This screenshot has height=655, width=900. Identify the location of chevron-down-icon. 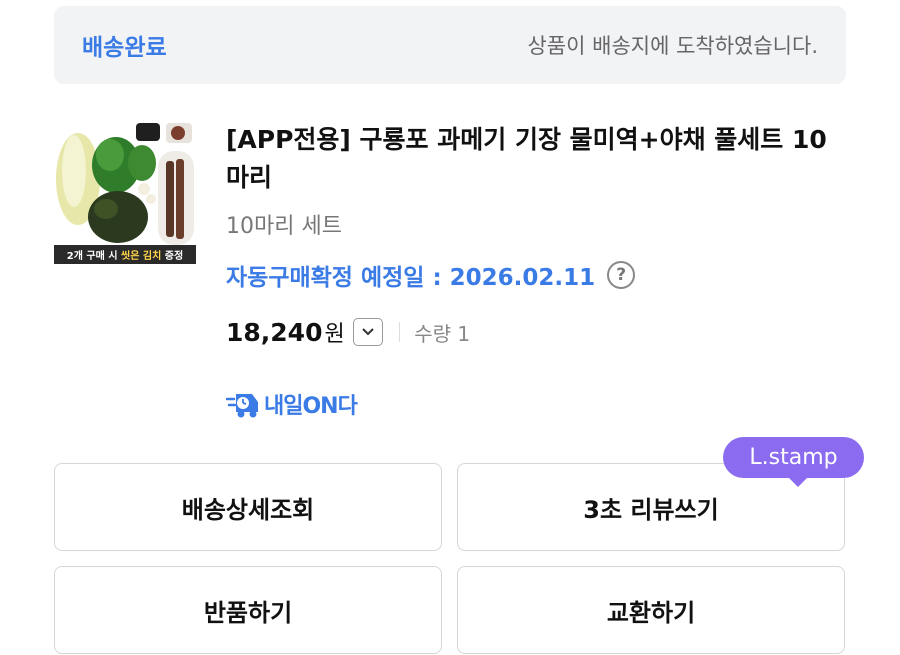
(368, 332).